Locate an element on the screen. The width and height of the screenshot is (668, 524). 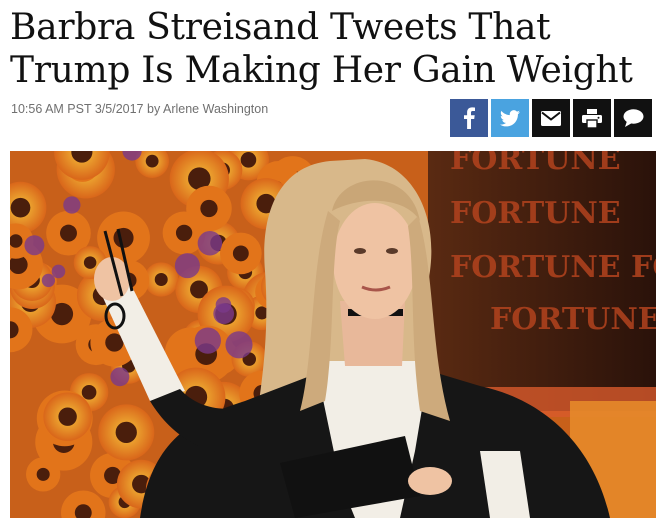
print-icon is located at coordinates (592, 118).